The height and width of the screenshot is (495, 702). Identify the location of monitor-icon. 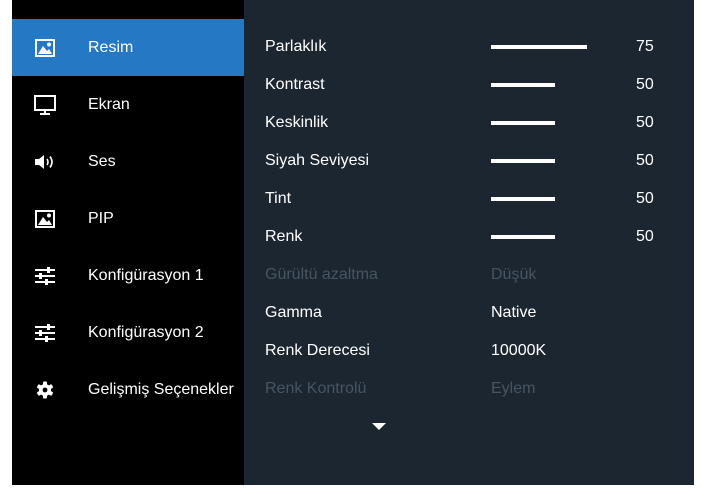
(45, 104).